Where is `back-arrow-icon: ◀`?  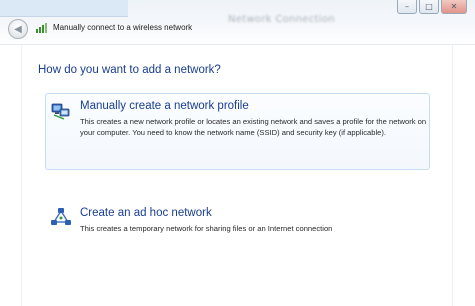 back-arrow-icon: ◀ is located at coordinates (18, 29).